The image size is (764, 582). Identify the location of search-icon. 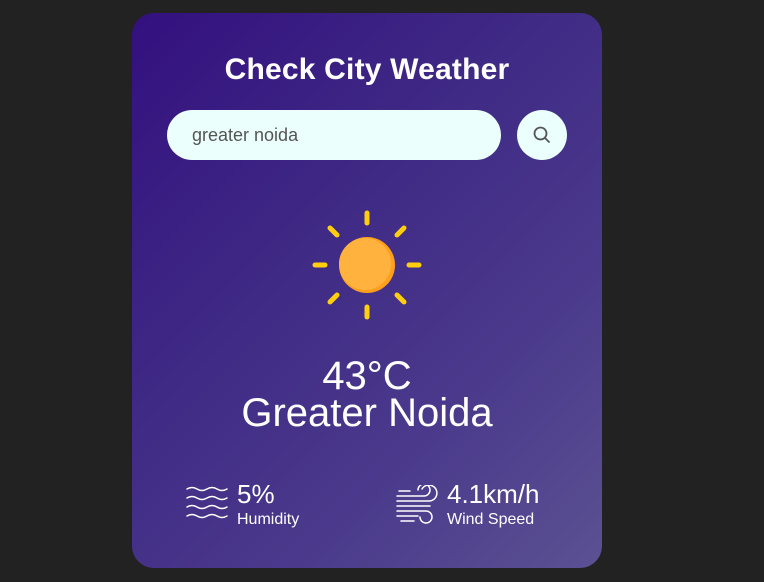
(541, 134).